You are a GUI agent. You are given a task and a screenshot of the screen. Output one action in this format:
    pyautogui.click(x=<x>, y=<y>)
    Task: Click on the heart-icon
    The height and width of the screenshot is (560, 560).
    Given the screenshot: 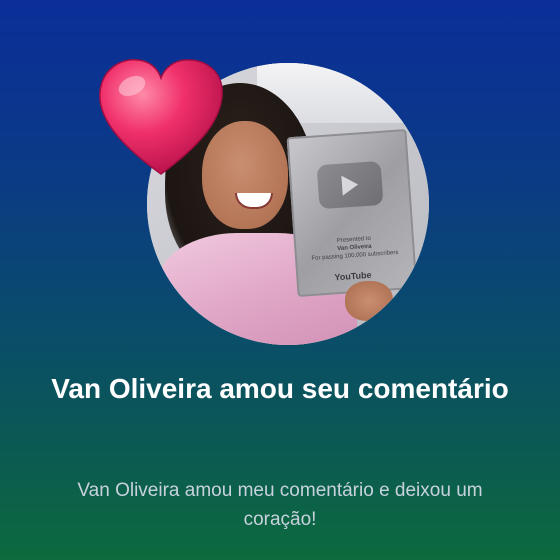 What is the action you would take?
    pyautogui.click(x=161, y=117)
    